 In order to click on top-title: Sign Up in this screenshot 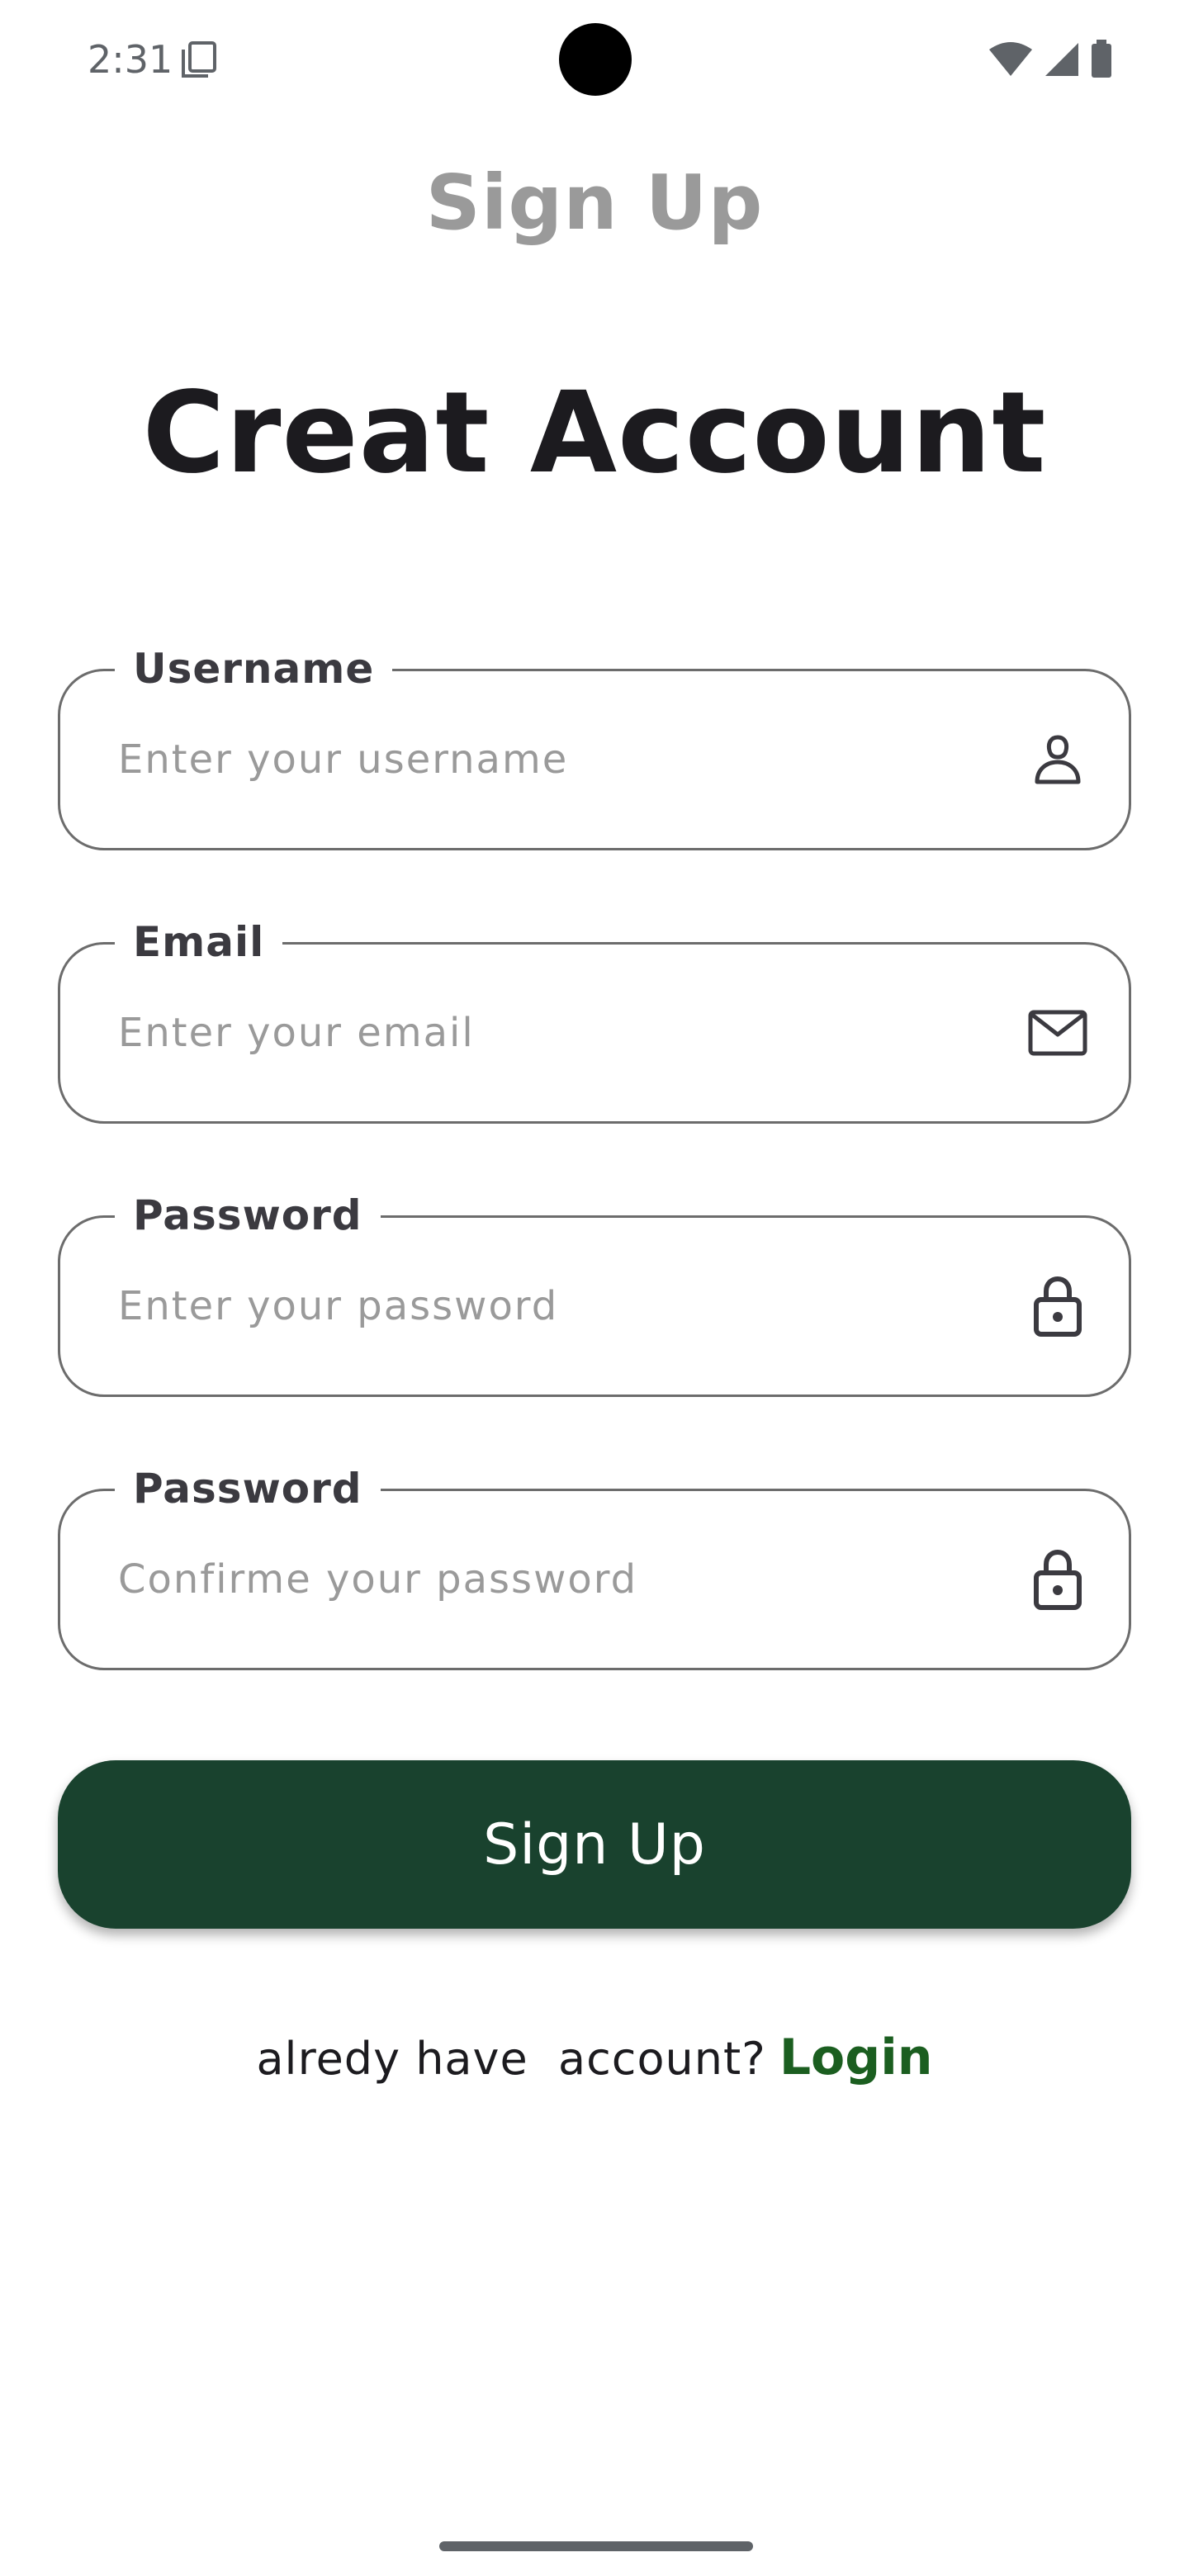, I will do `click(594, 203)`.